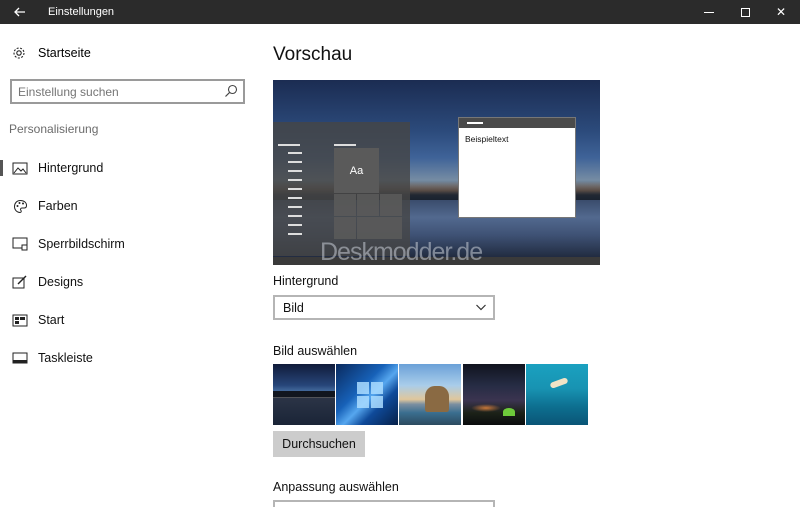 The width and height of the screenshot is (800, 507). Describe the element at coordinates (401, 252) in the screenshot. I see `watermark: Deskmodder.de` at that location.